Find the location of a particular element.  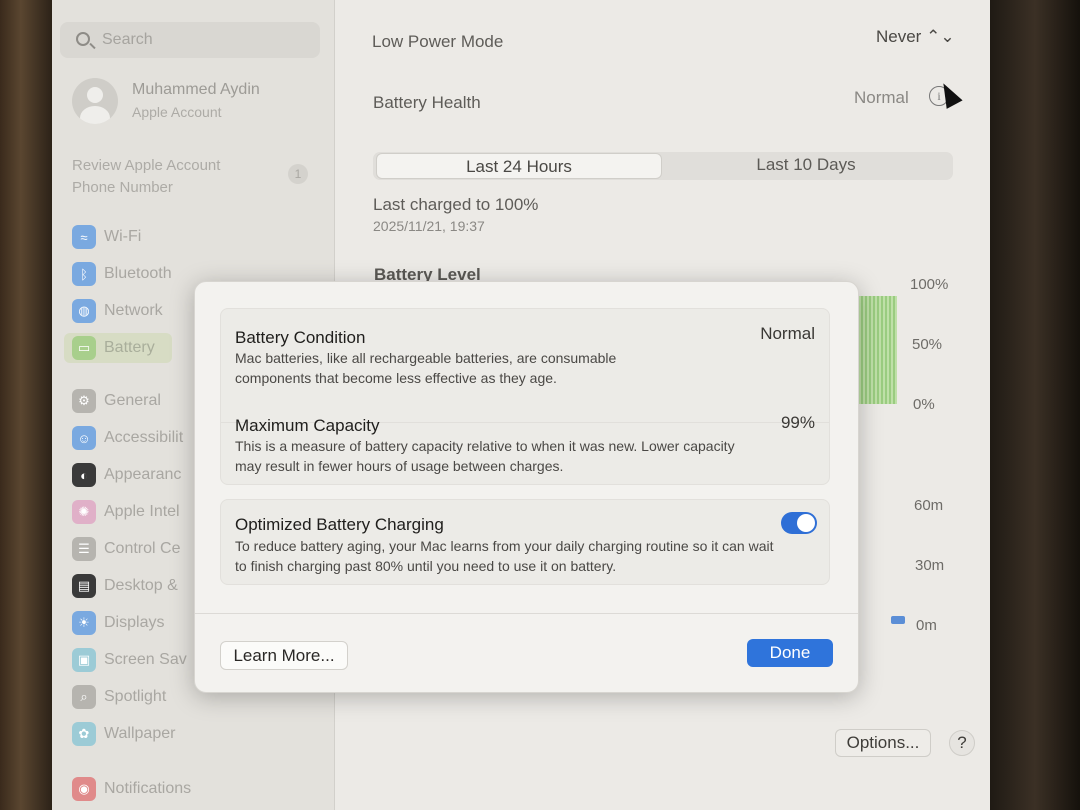

sidebar-item-label: Displays is located at coordinates (134, 622).